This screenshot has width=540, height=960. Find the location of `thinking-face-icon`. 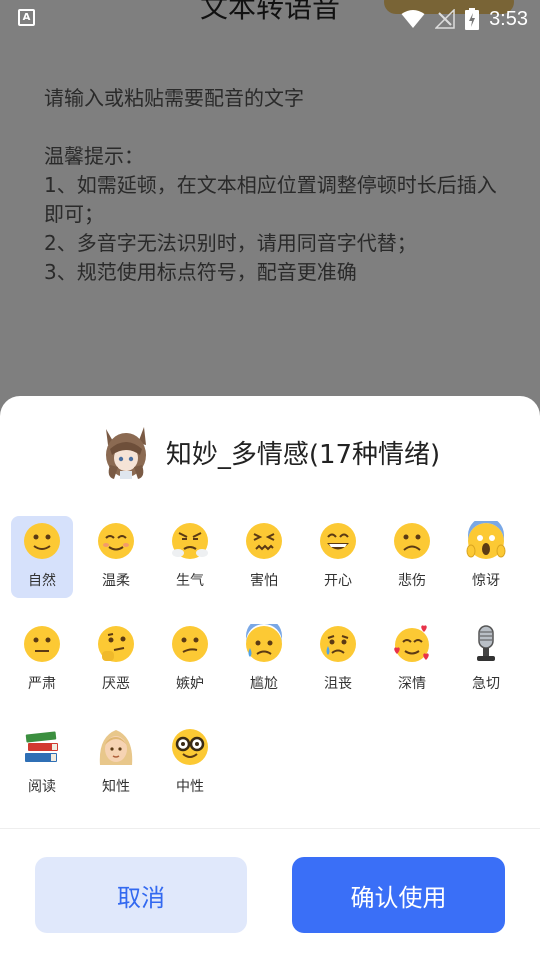

thinking-face-icon is located at coordinates (116, 644).